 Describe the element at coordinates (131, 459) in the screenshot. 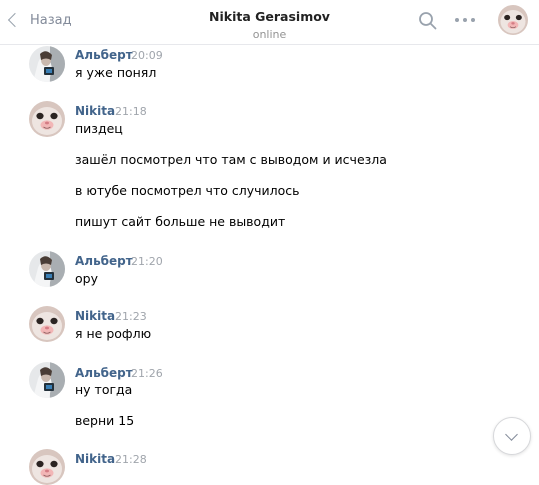

I see `message-time: 21:28` at that location.